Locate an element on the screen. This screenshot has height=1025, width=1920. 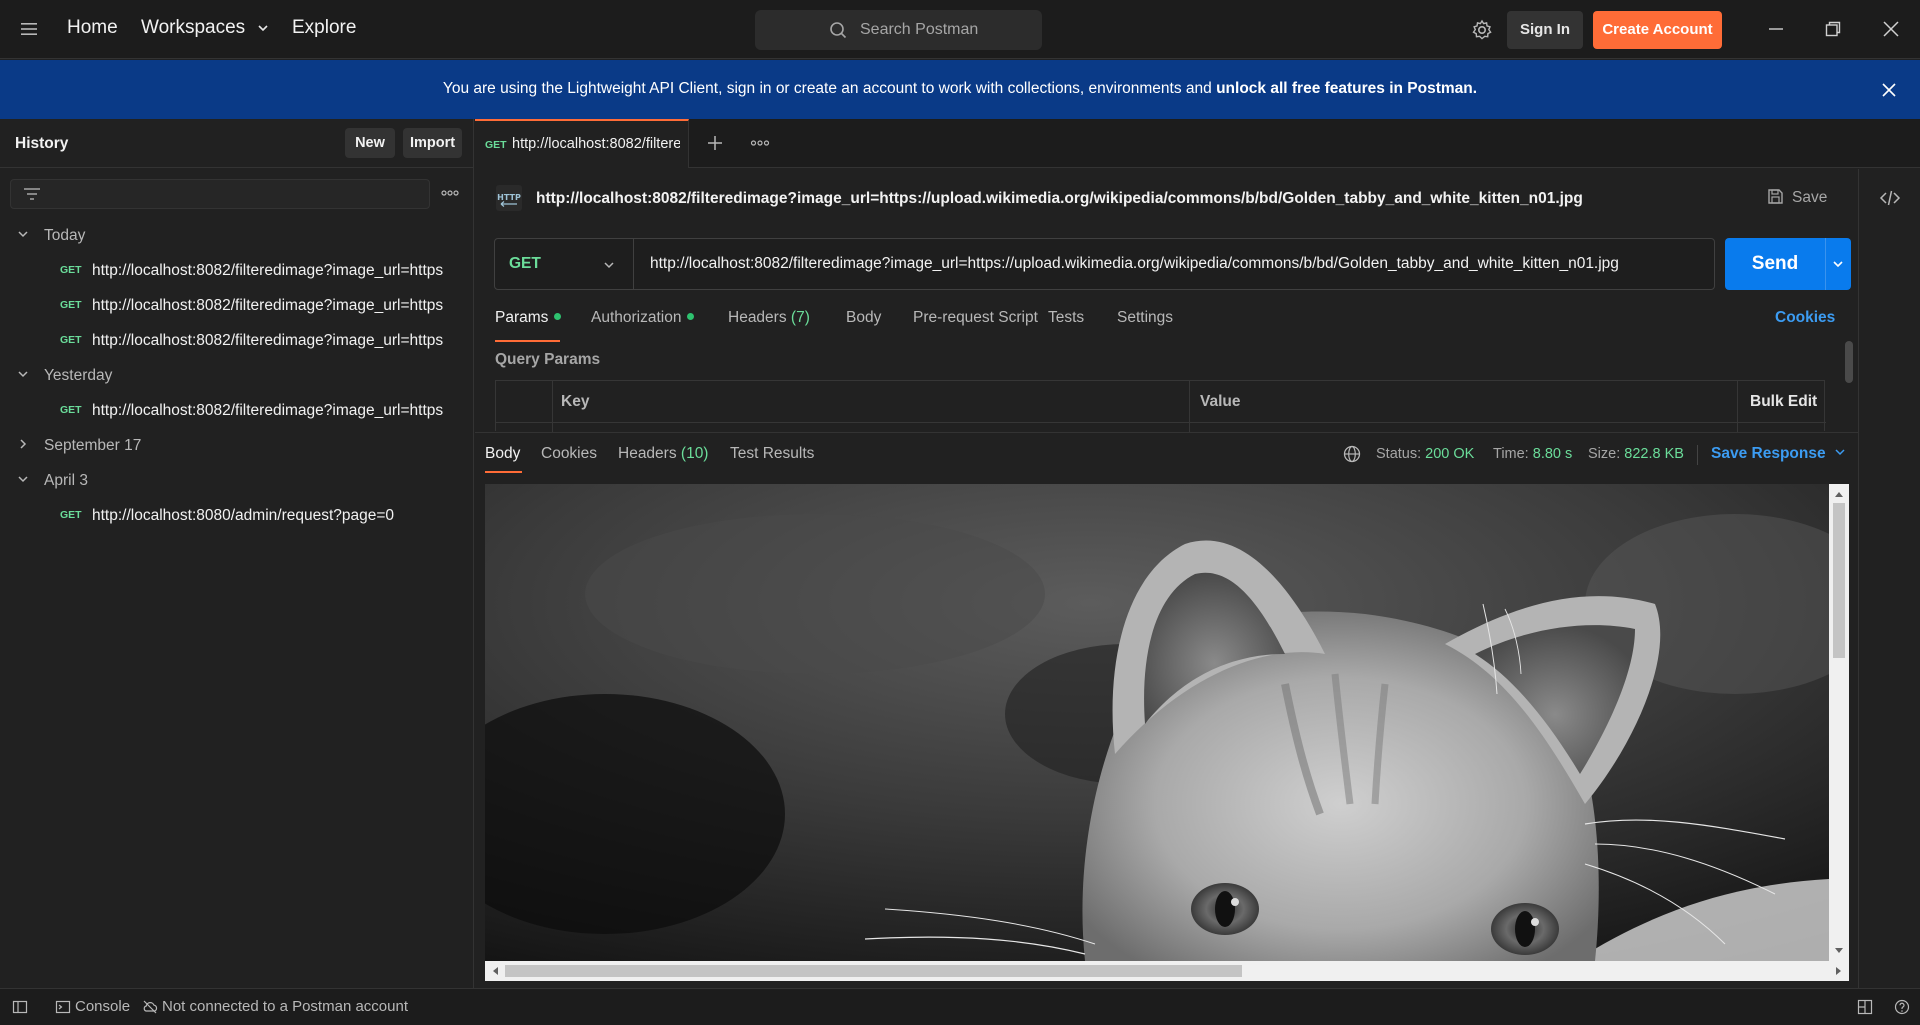
nav-workspaces: Workspaces is located at coordinates (205, 28).